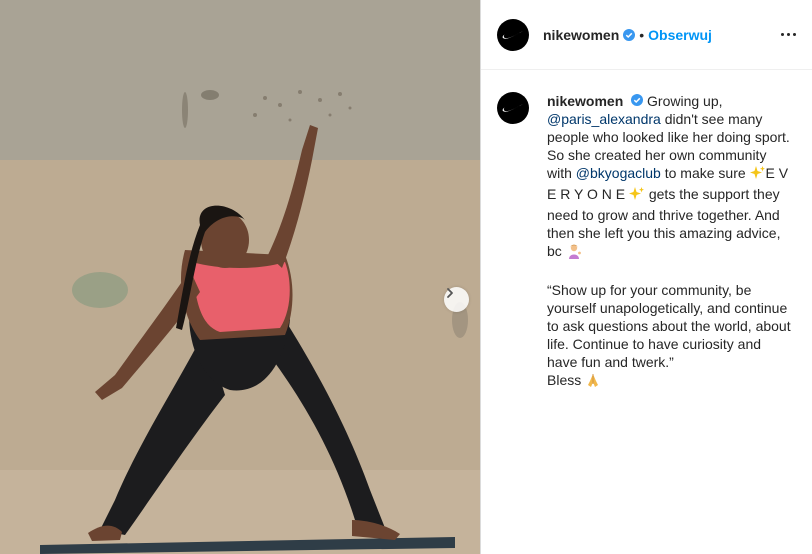 This screenshot has height=554, width=812. Describe the element at coordinates (585, 101) in the screenshot. I see `caption-username: nikewomen` at that location.